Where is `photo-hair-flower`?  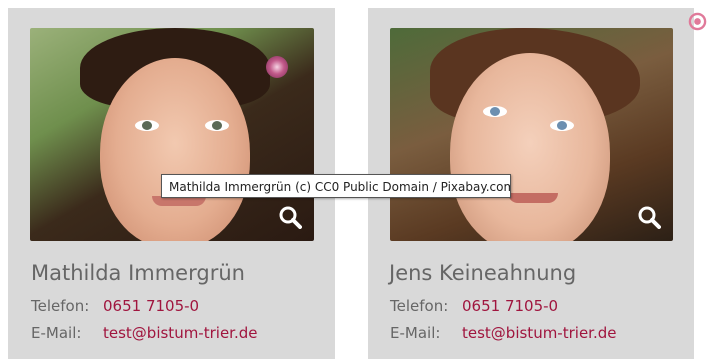
photo-hair-flower is located at coordinates (277, 67).